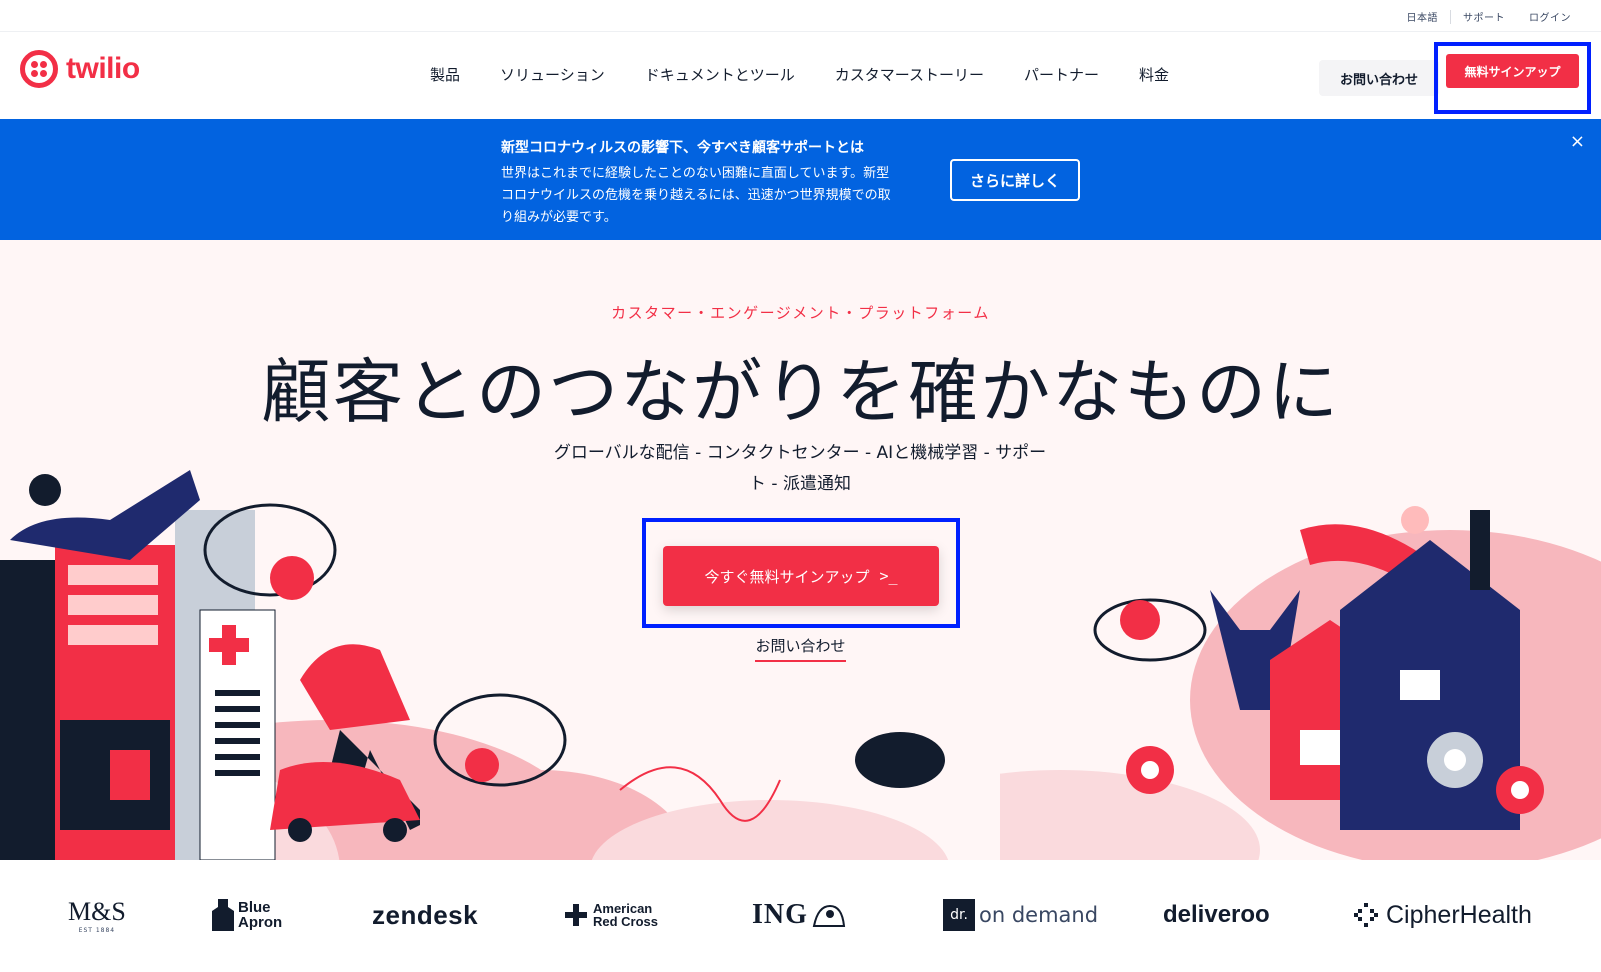 The width and height of the screenshot is (1601, 972). I want to click on logo-marks-and-spencer: M&S EST 1884, so click(97, 915).